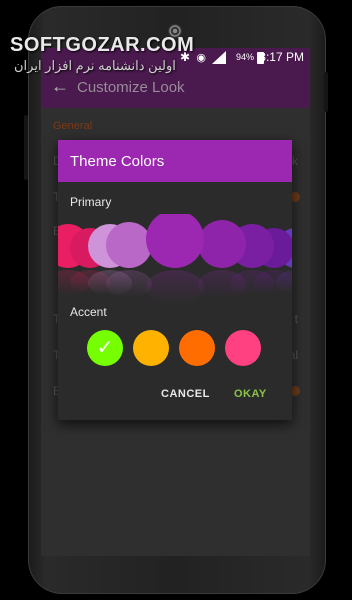 Image resolution: width=352 pixels, height=600 pixels. I want to click on page-title: Customize Look, so click(131, 87).